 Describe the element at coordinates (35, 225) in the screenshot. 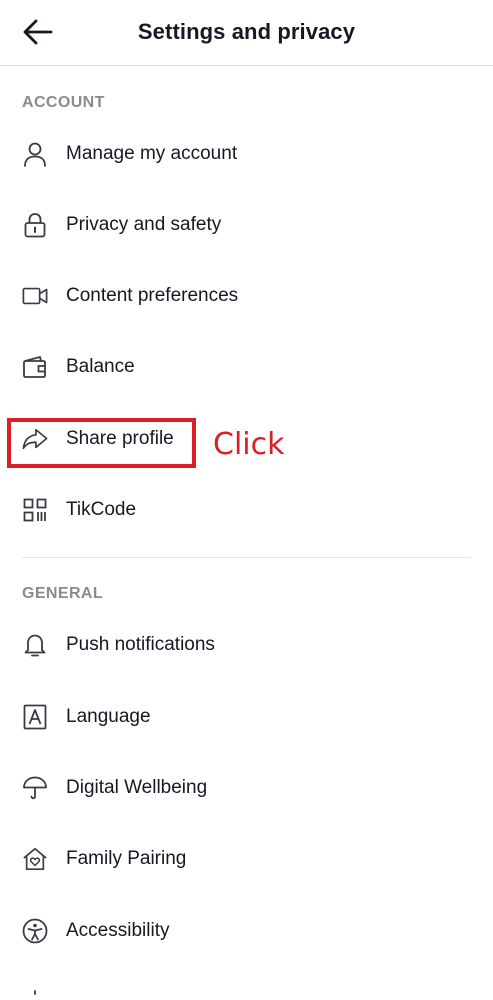

I see `lock-icon` at that location.